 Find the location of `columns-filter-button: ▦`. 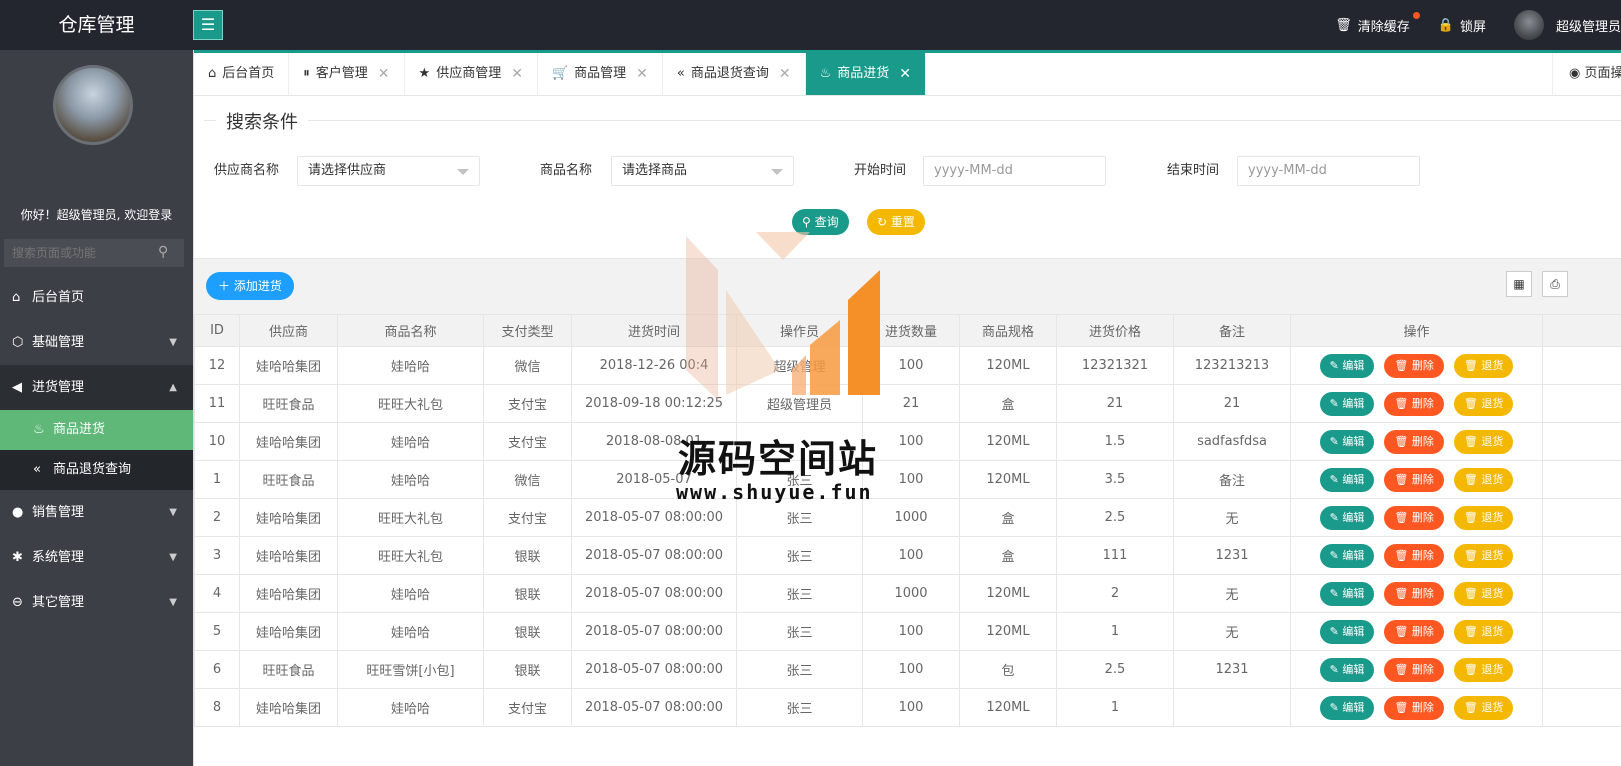

columns-filter-button: ▦ is located at coordinates (1519, 284).